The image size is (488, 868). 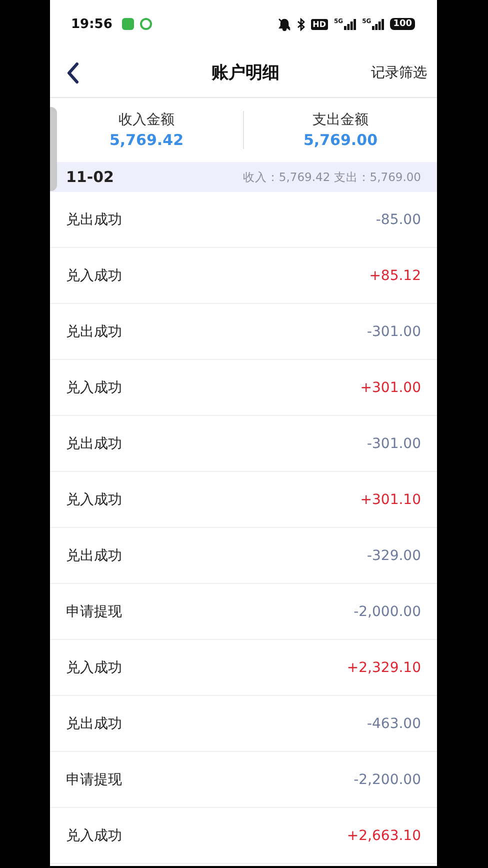 What do you see at coordinates (243, 556) in the screenshot?
I see `transaction-row: 兑出成功 -329.00` at bounding box center [243, 556].